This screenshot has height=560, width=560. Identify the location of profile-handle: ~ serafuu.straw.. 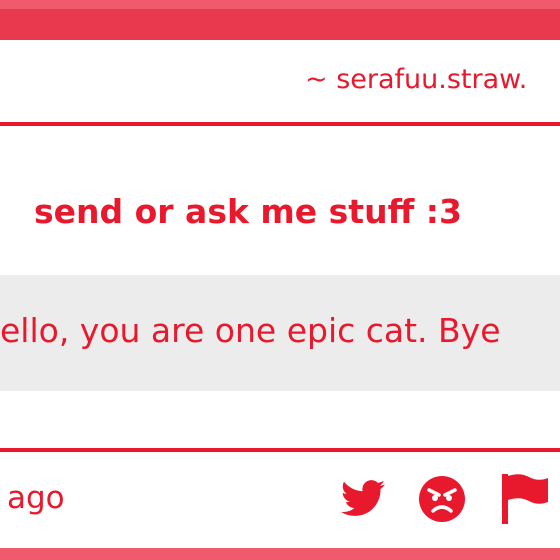
(416, 79).